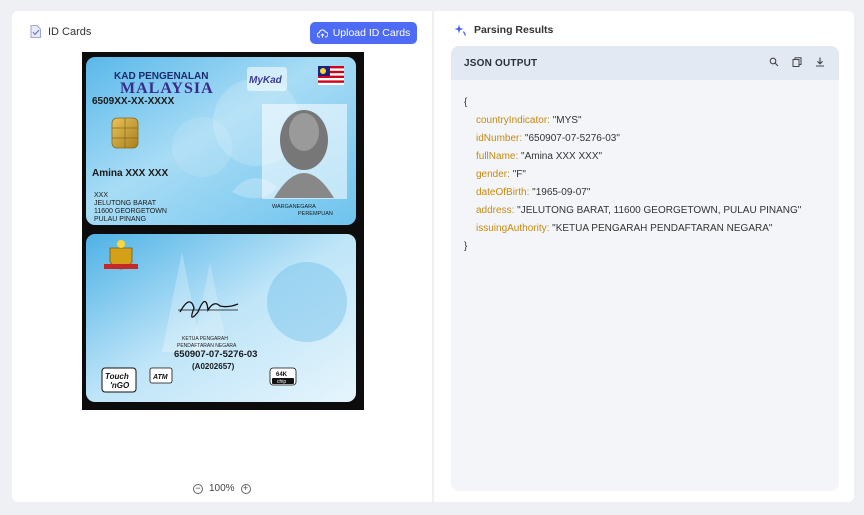 This screenshot has height=515, width=864. What do you see at coordinates (120, 219) in the screenshot?
I see `card-address-4: PULAU PINANG` at bounding box center [120, 219].